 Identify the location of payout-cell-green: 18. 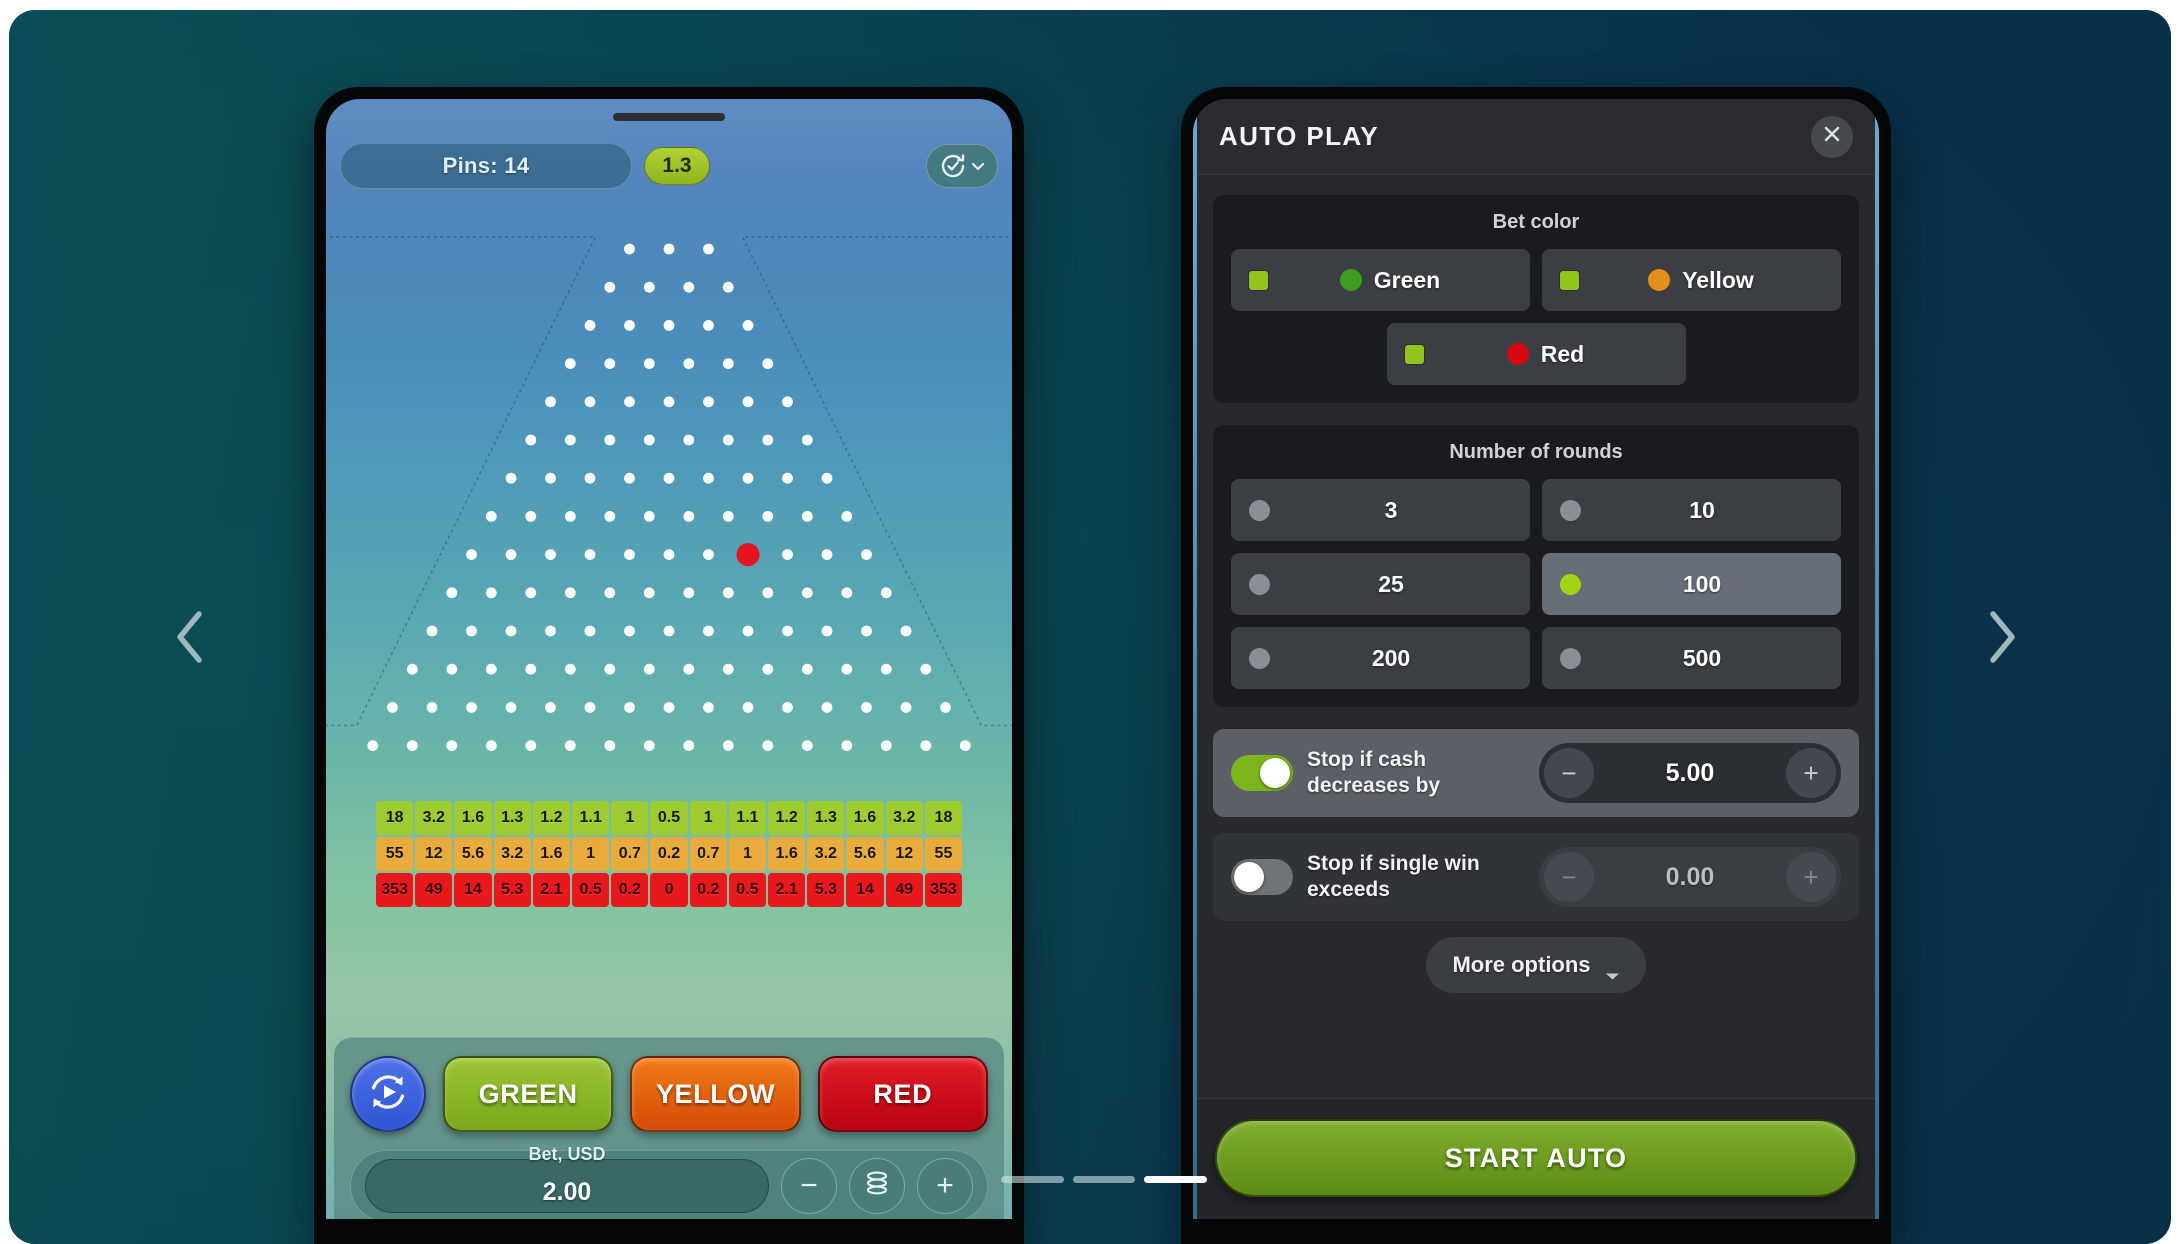
(395, 818).